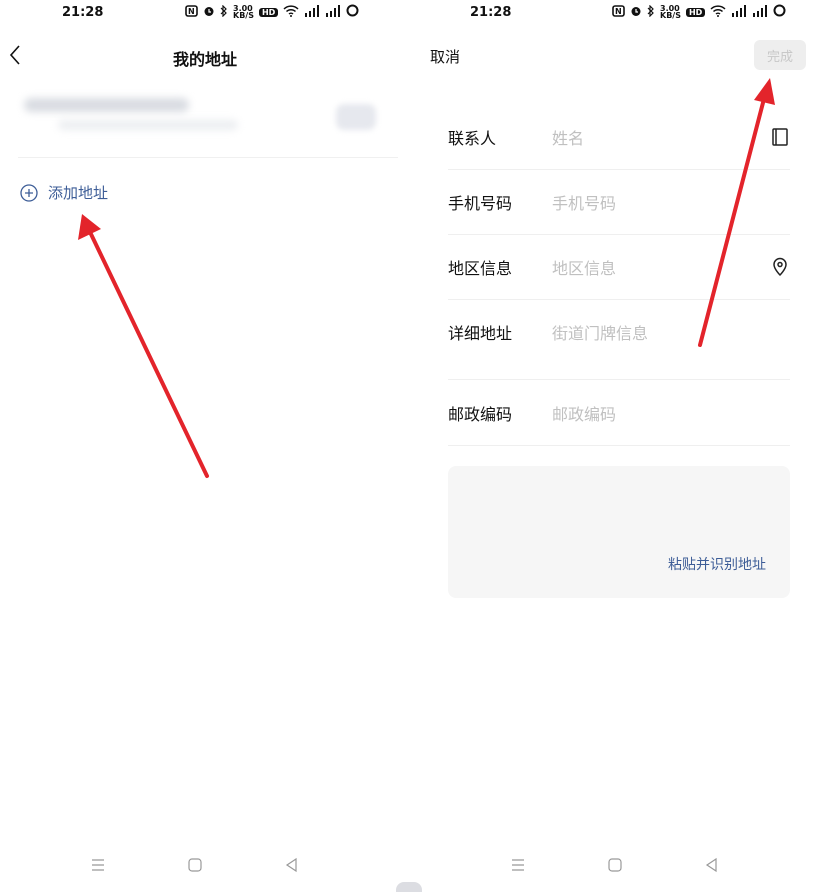 Image resolution: width=818 pixels, height=892 pixels. What do you see at coordinates (204, 59) in the screenshot?
I see `page-title: 我的地址` at bounding box center [204, 59].